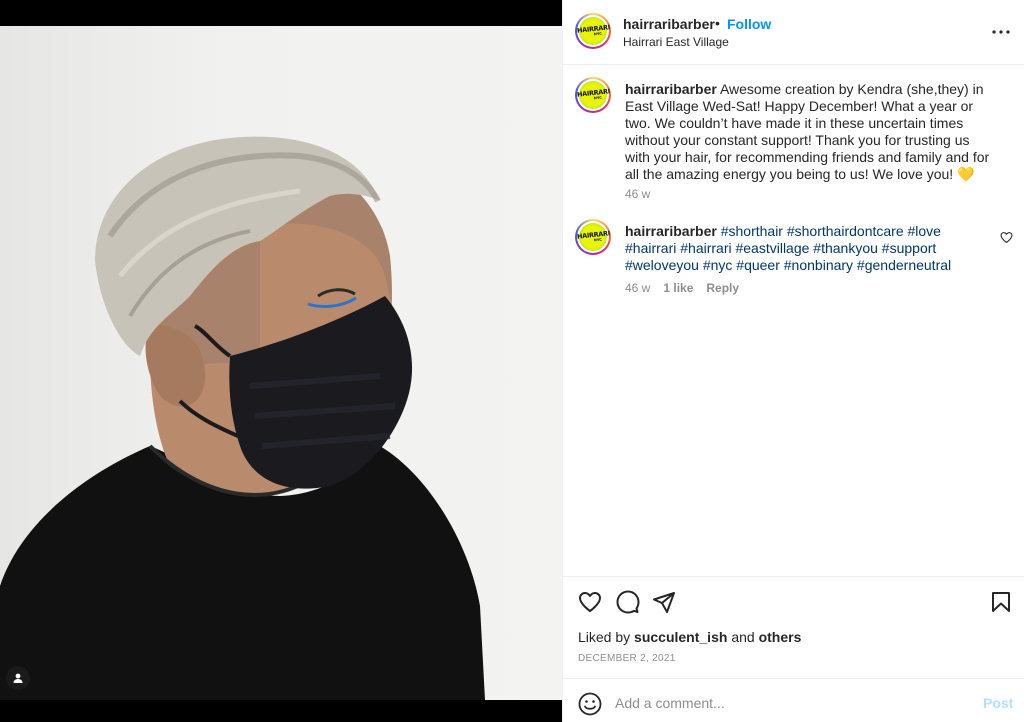 The height and width of the screenshot is (722, 1024). I want to click on liked-by: Liked by succulent_ish and others, so click(689, 637).